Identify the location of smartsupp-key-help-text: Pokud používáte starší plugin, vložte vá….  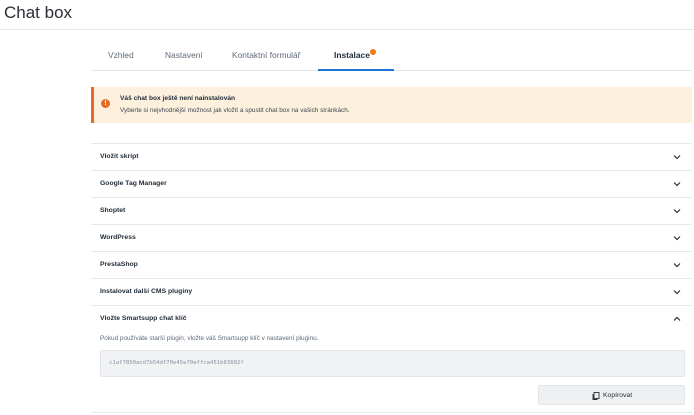
(209, 338).